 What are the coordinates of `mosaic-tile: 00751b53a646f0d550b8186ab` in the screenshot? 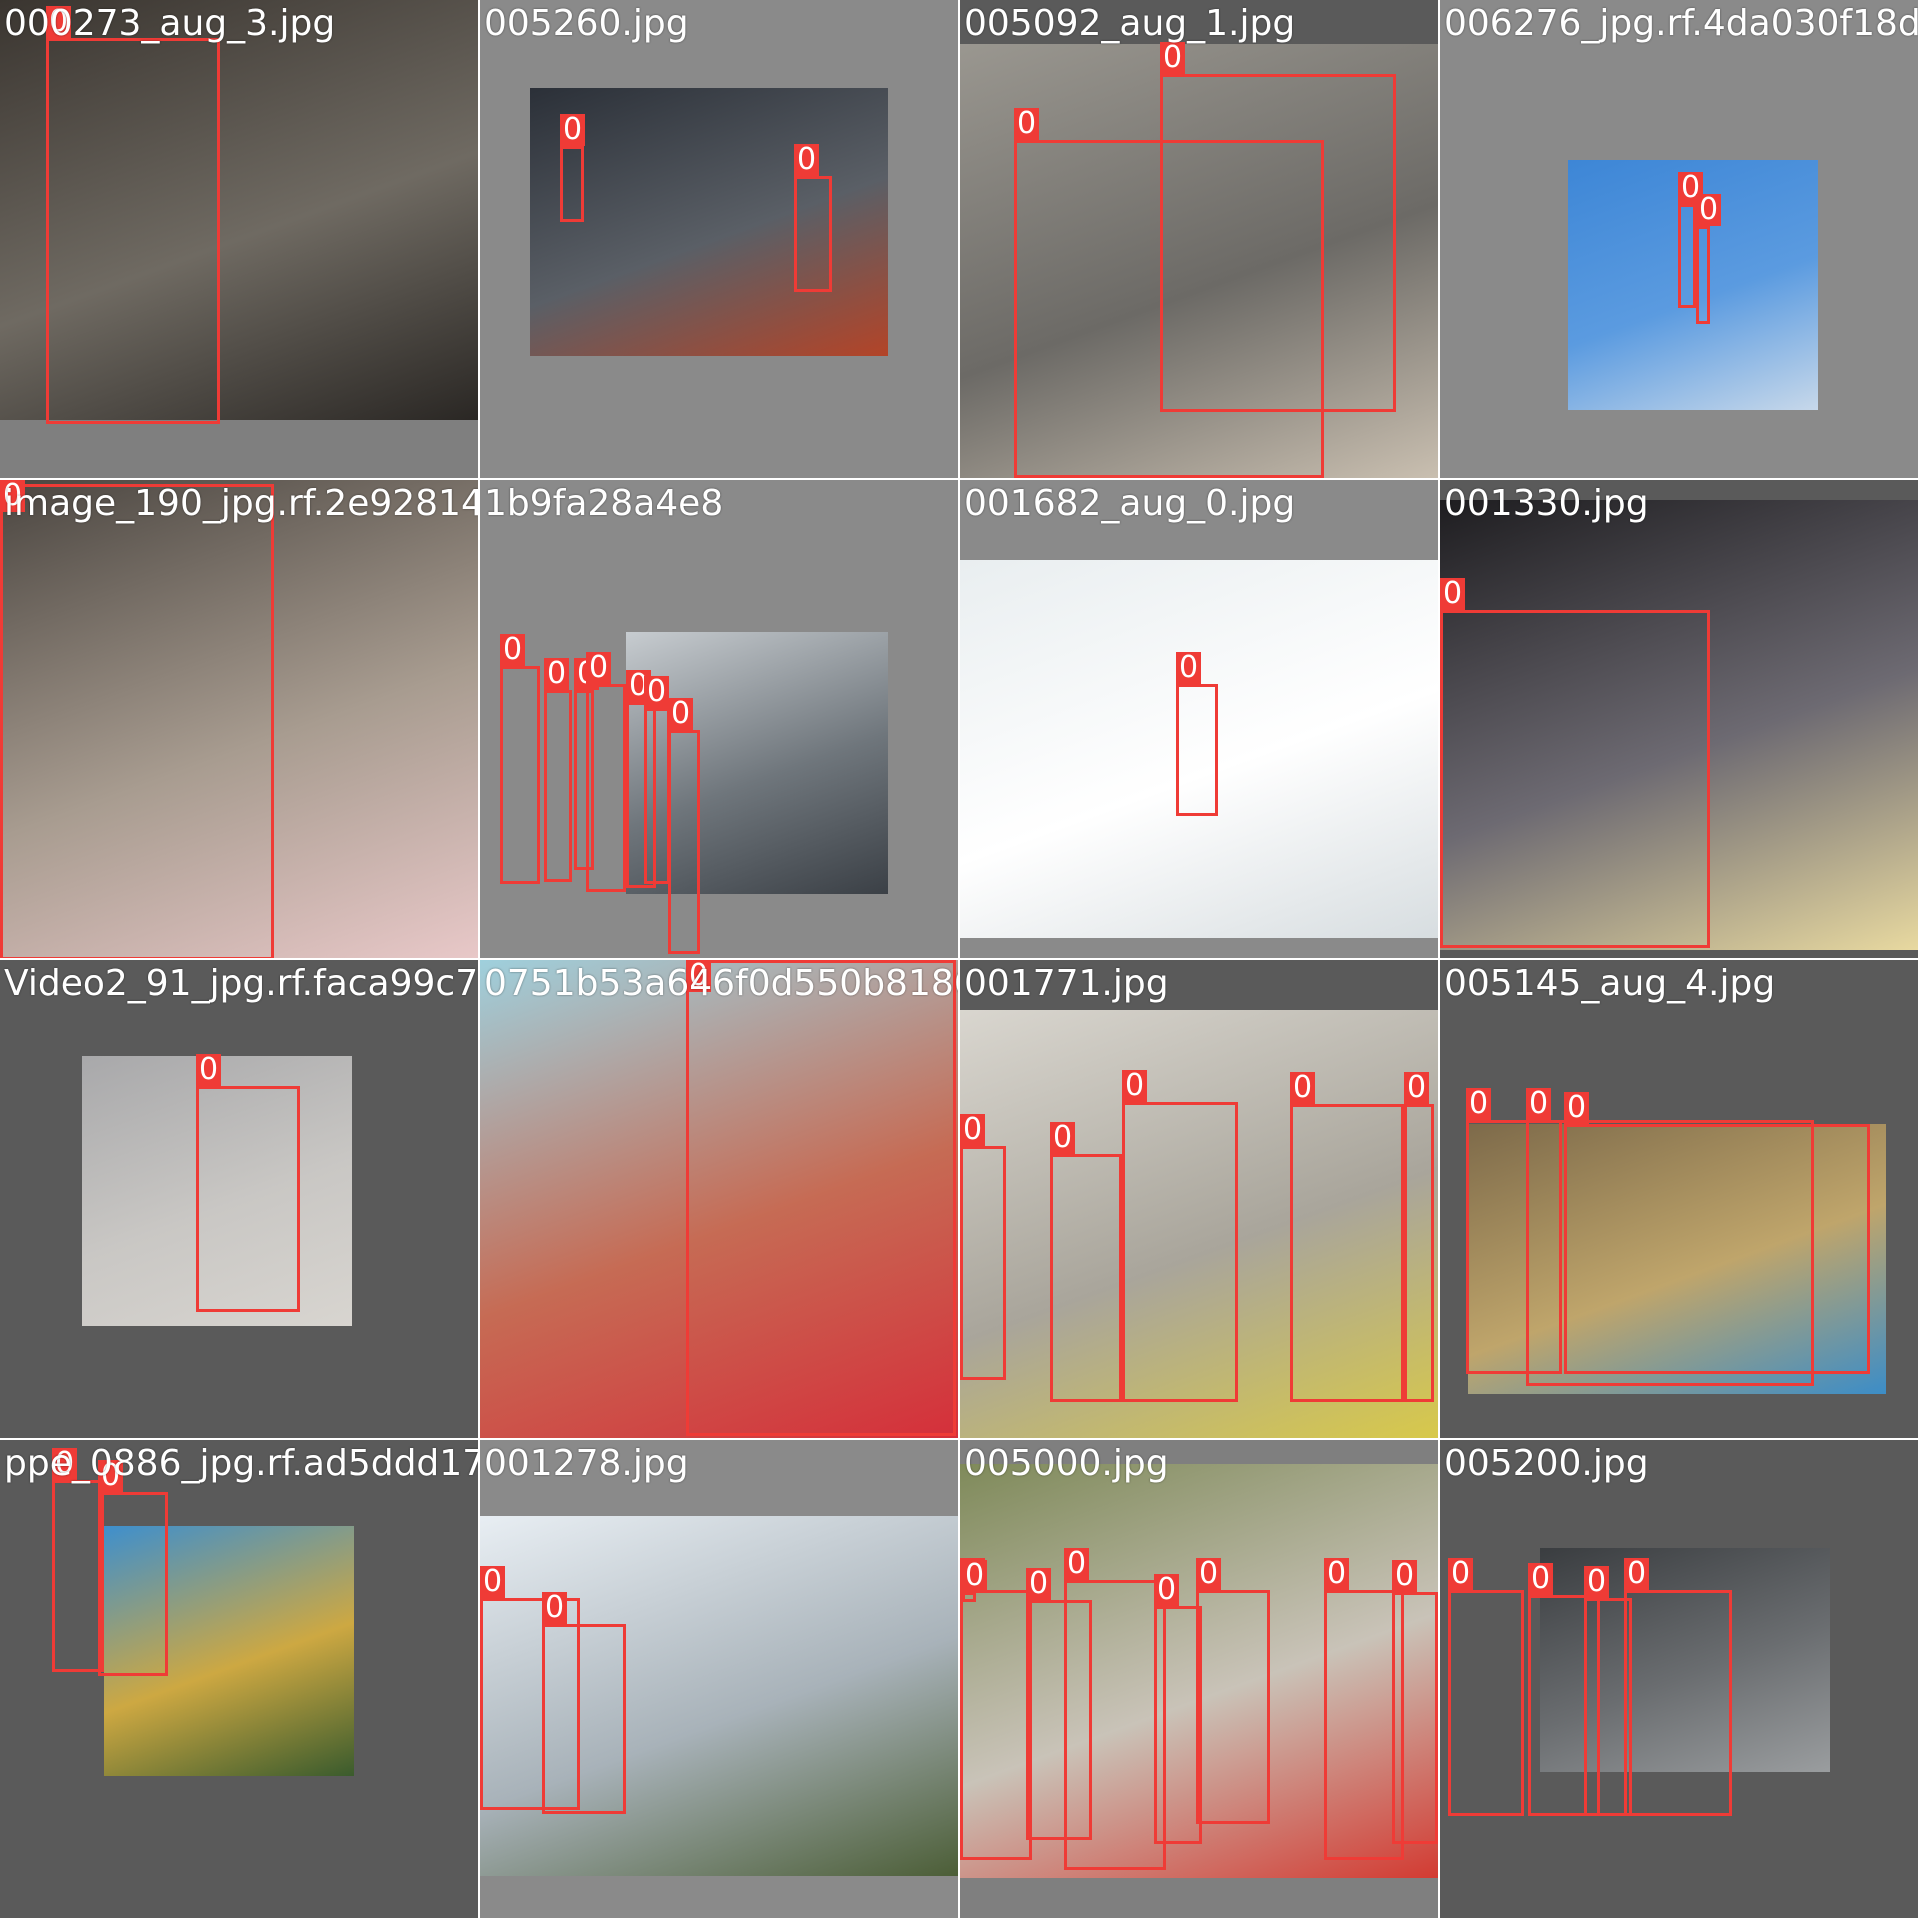 It's located at (719, 1199).